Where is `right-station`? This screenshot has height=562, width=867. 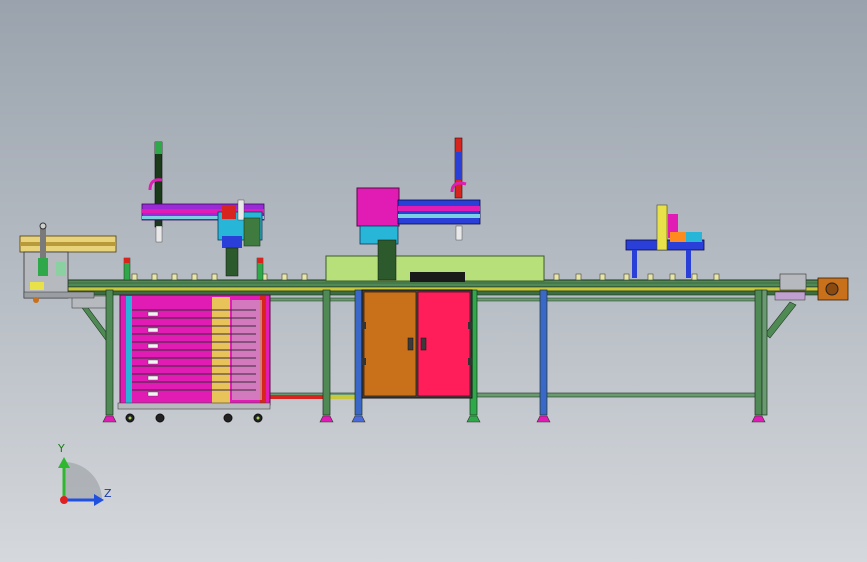
right-station is located at coordinates (665, 241).